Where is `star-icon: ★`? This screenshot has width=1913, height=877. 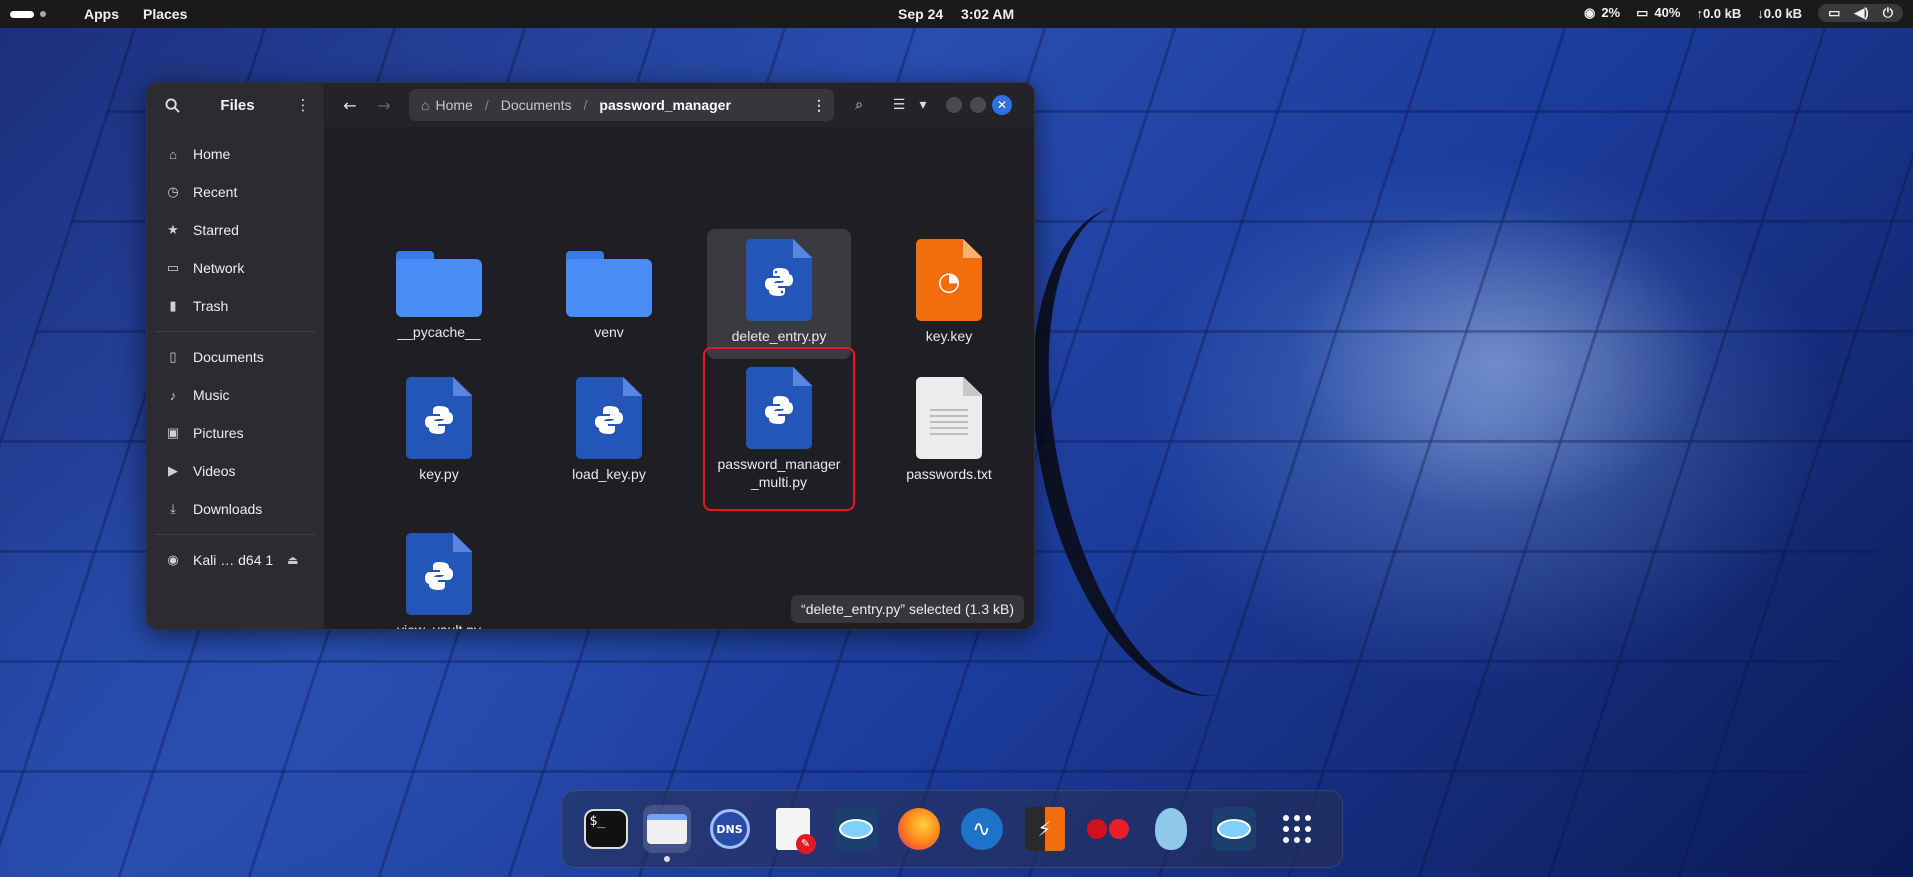
star-icon: ★ is located at coordinates (173, 229).